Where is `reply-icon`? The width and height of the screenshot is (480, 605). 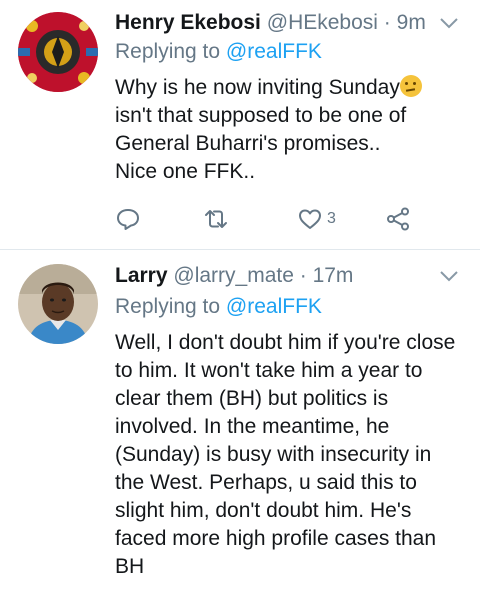 reply-icon is located at coordinates (128, 219).